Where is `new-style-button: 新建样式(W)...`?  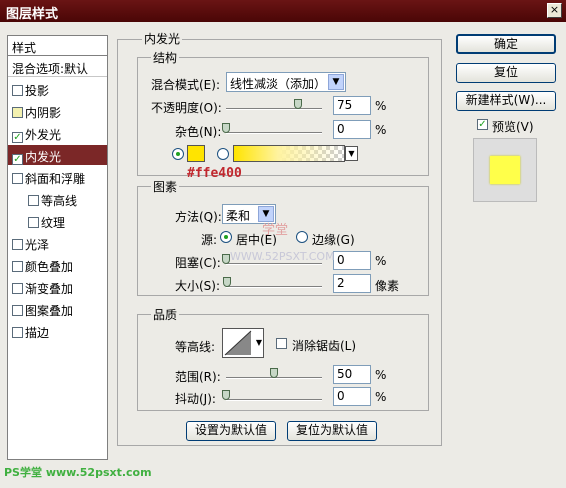 new-style-button: 新建样式(W)... is located at coordinates (506, 101).